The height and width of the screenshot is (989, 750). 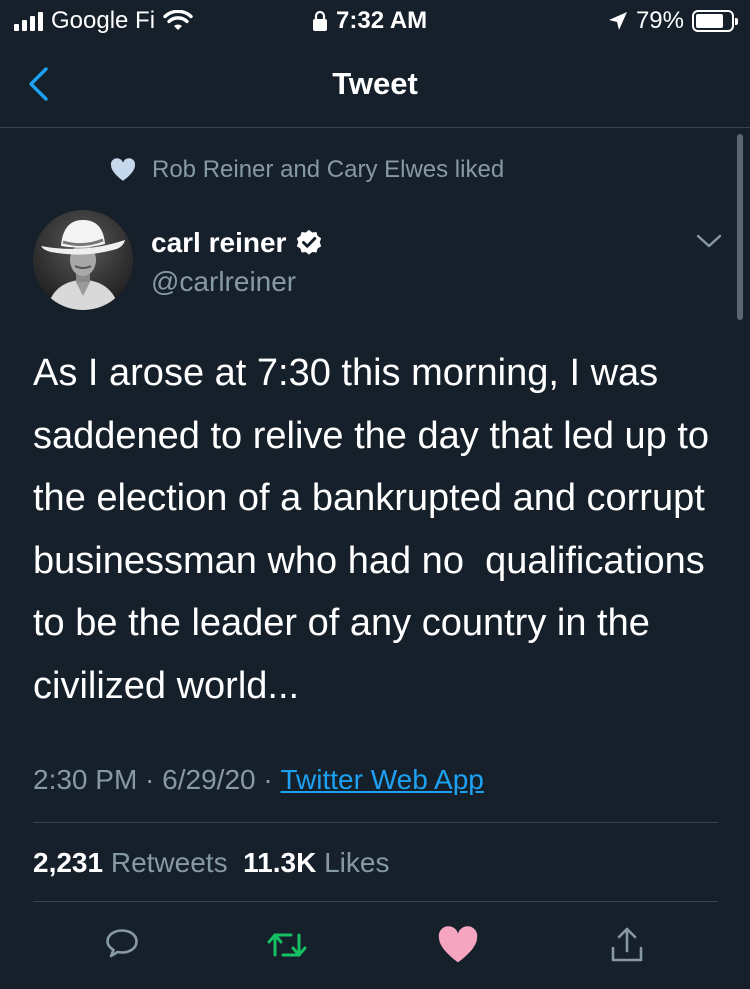 What do you see at coordinates (715, 21) in the screenshot?
I see `battery-icon` at bounding box center [715, 21].